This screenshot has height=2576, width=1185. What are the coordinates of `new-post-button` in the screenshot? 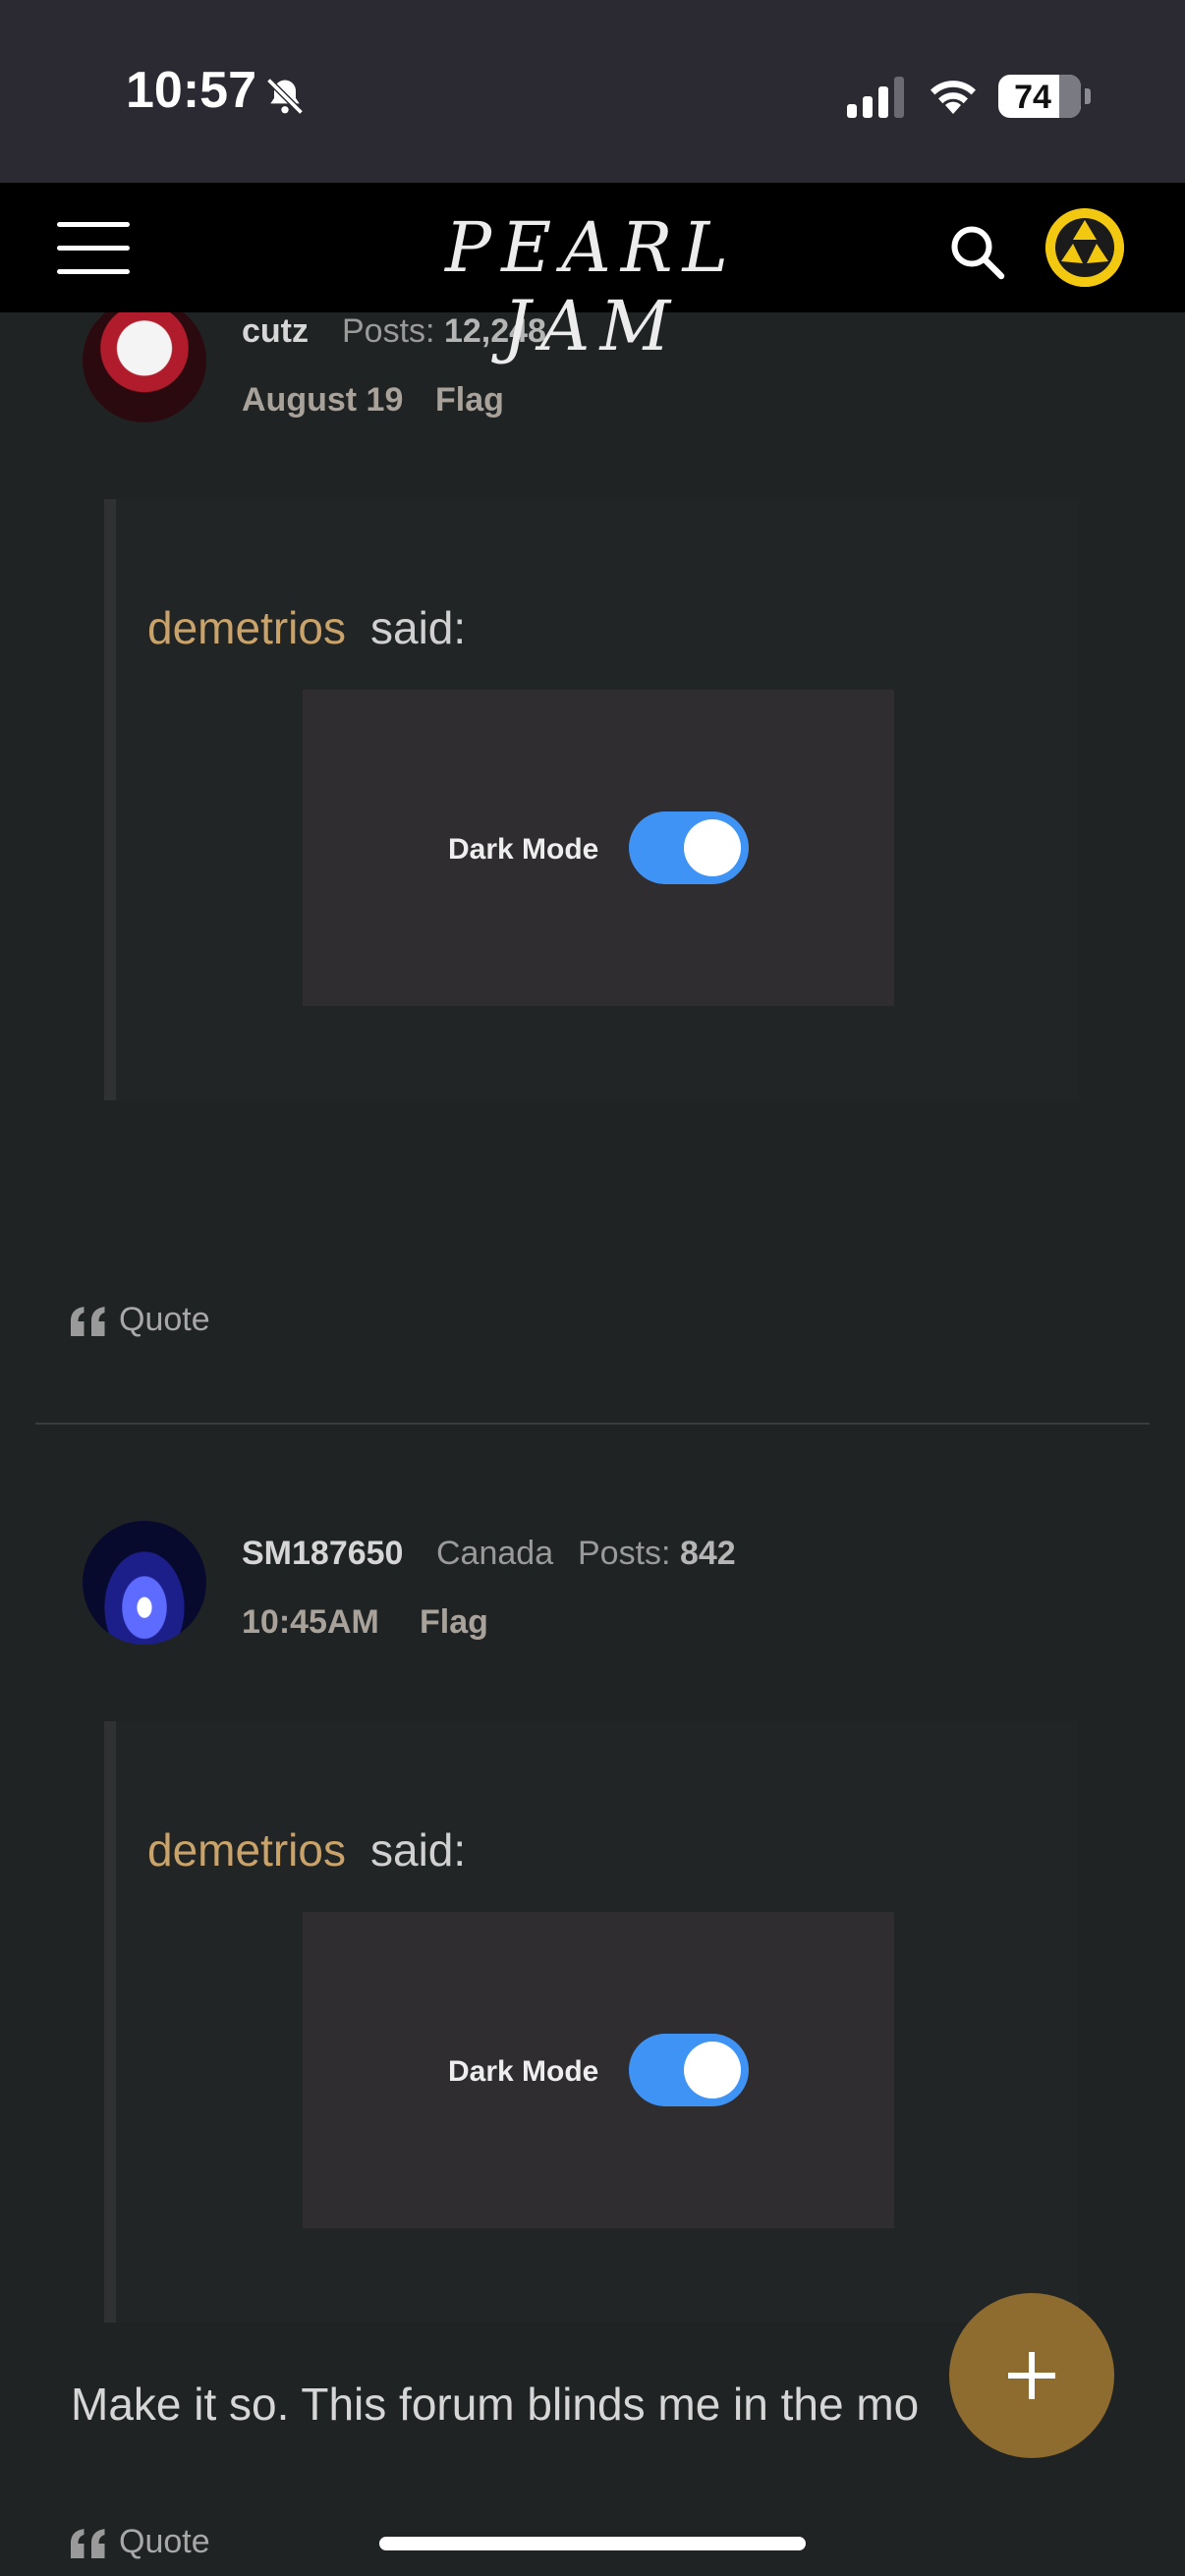 It's located at (1031, 2375).